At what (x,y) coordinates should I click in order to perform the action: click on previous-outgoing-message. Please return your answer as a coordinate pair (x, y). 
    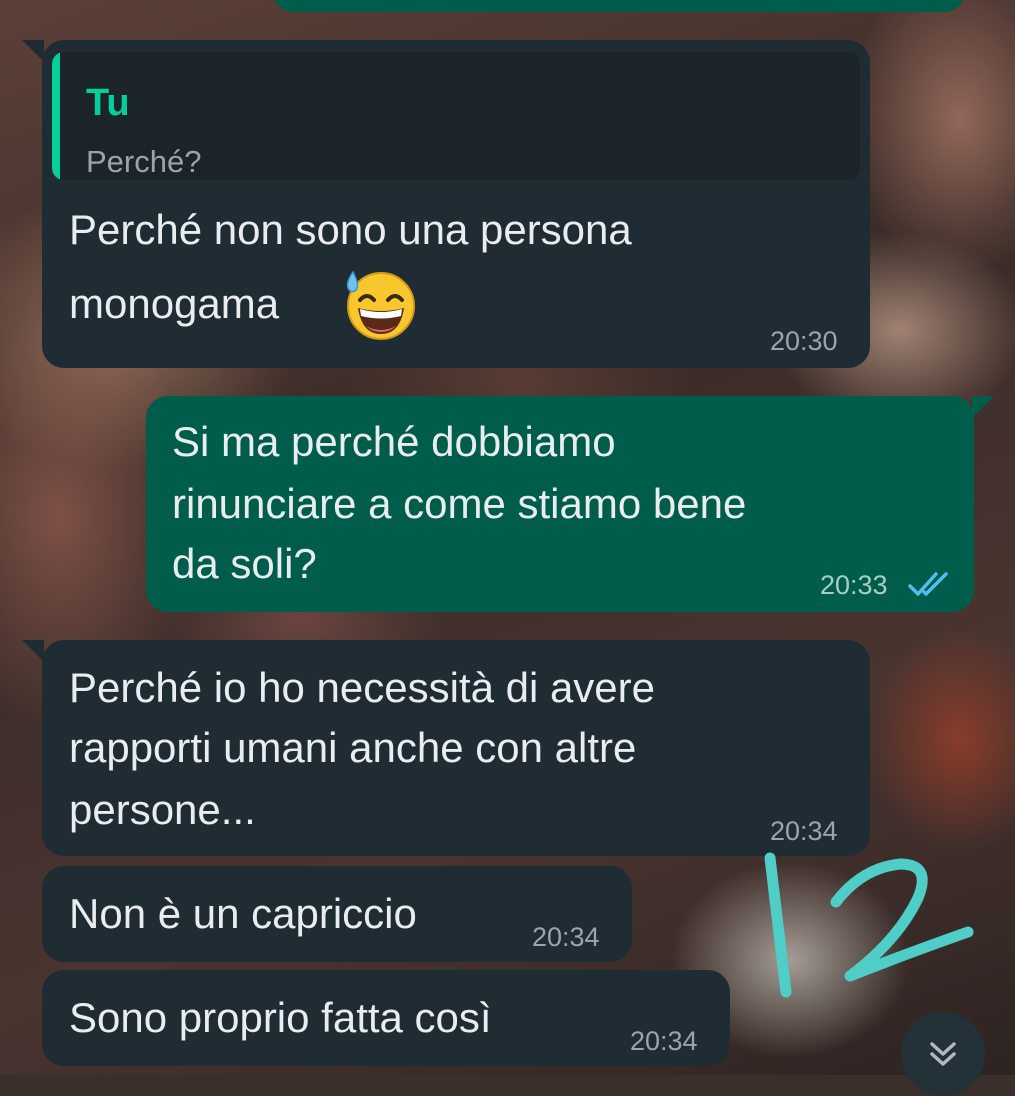
    Looking at the image, I should click on (619, 6).